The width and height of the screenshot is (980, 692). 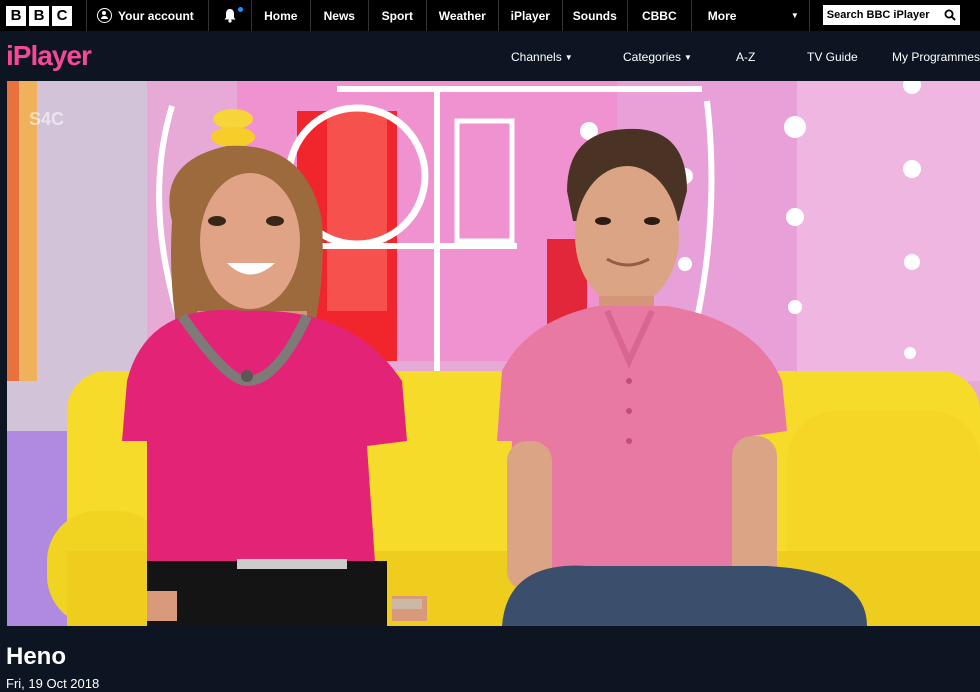 What do you see at coordinates (338, 15) in the screenshot?
I see `nav-news: News` at bounding box center [338, 15].